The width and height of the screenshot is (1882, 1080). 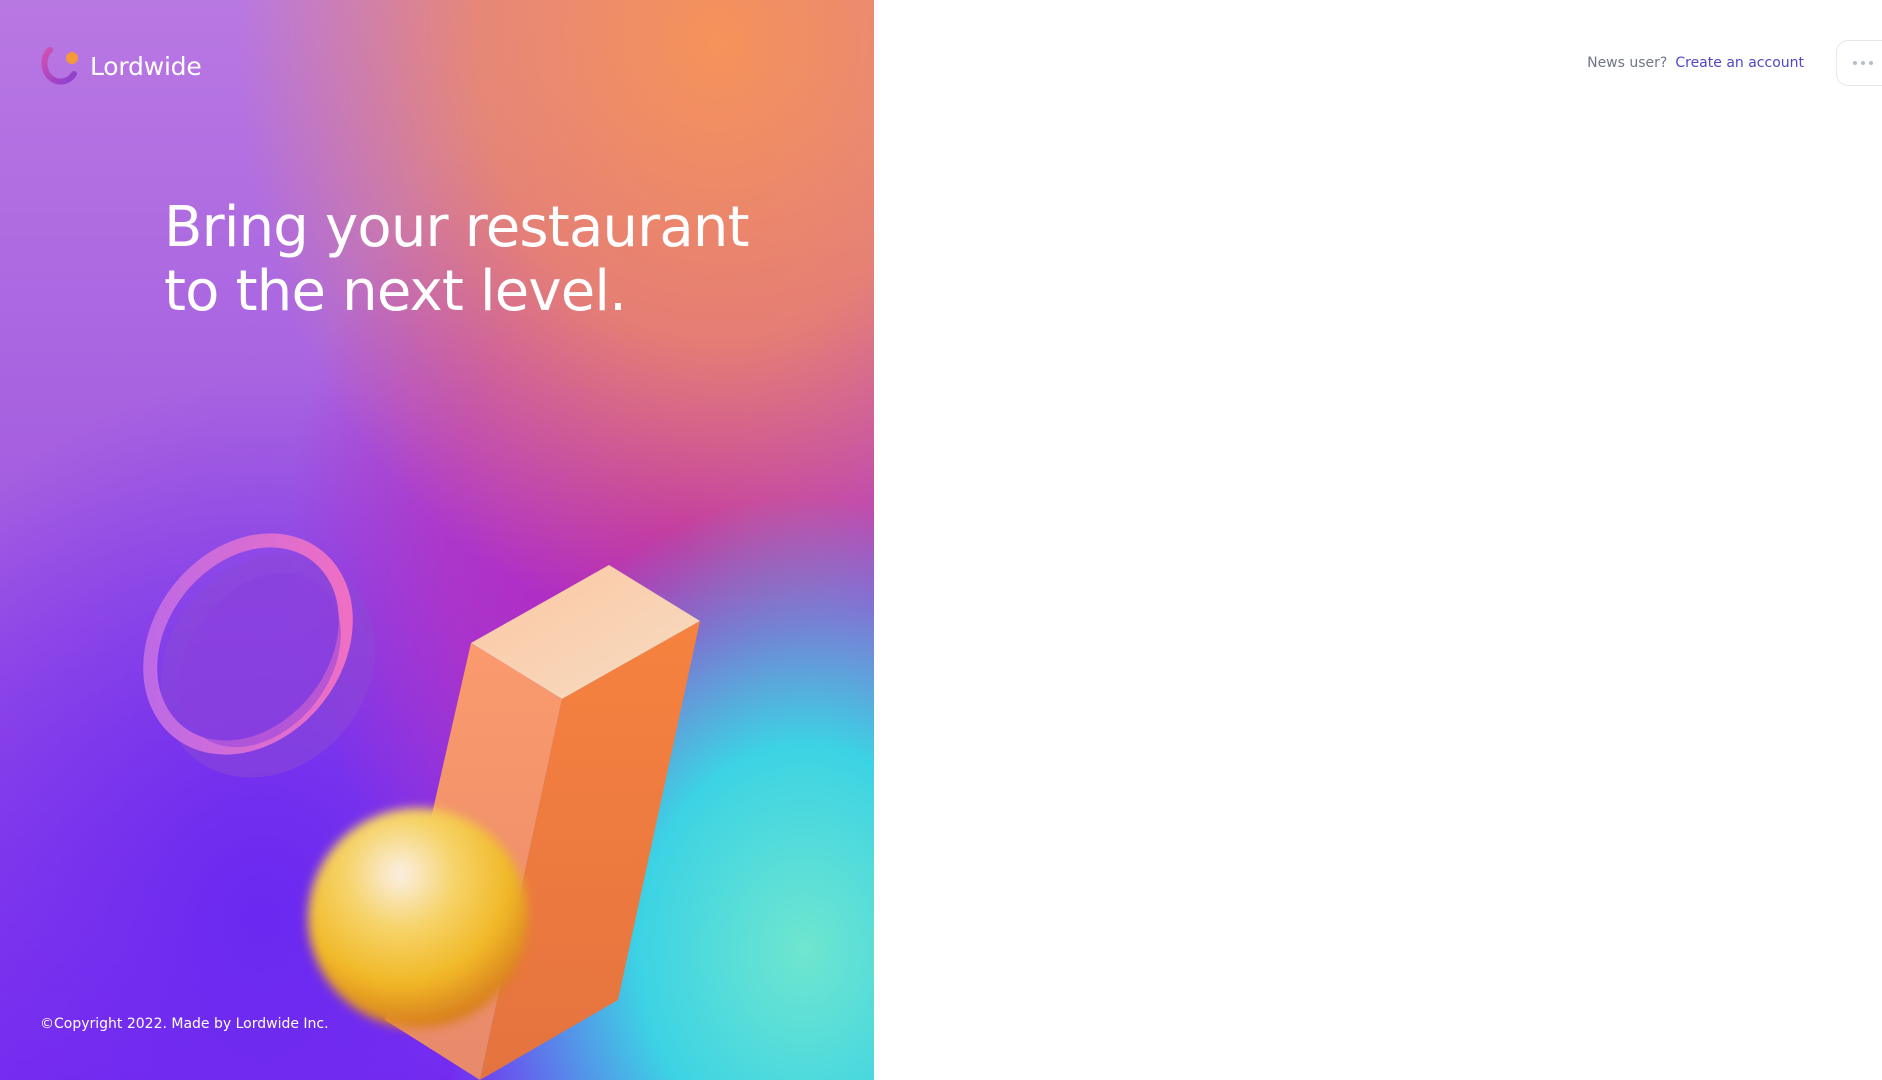 I want to click on create-account-link: Create an account, so click(x=1739, y=63).